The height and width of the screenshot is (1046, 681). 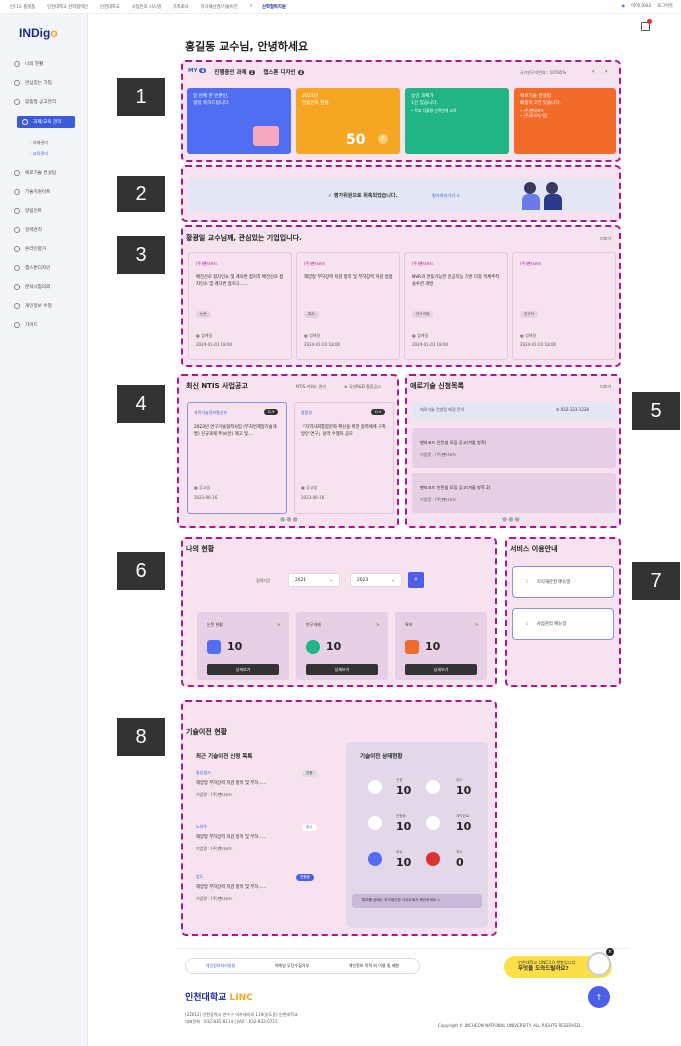 I want to click on privacy-link: 개인정보처리방침, so click(x=220, y=966).